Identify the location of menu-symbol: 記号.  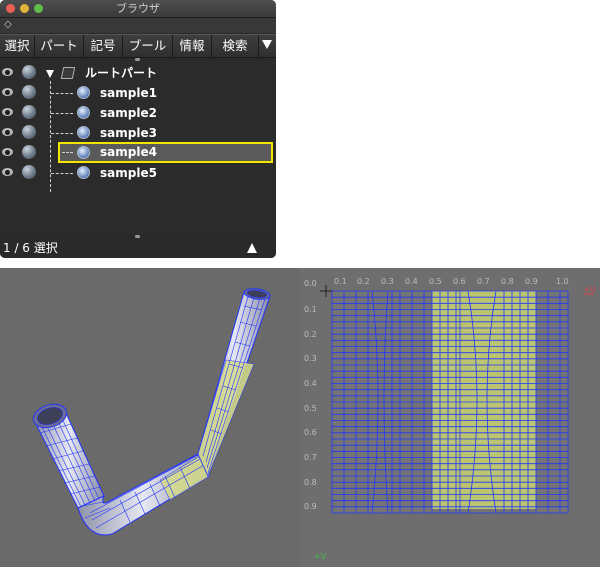
(103, 46).